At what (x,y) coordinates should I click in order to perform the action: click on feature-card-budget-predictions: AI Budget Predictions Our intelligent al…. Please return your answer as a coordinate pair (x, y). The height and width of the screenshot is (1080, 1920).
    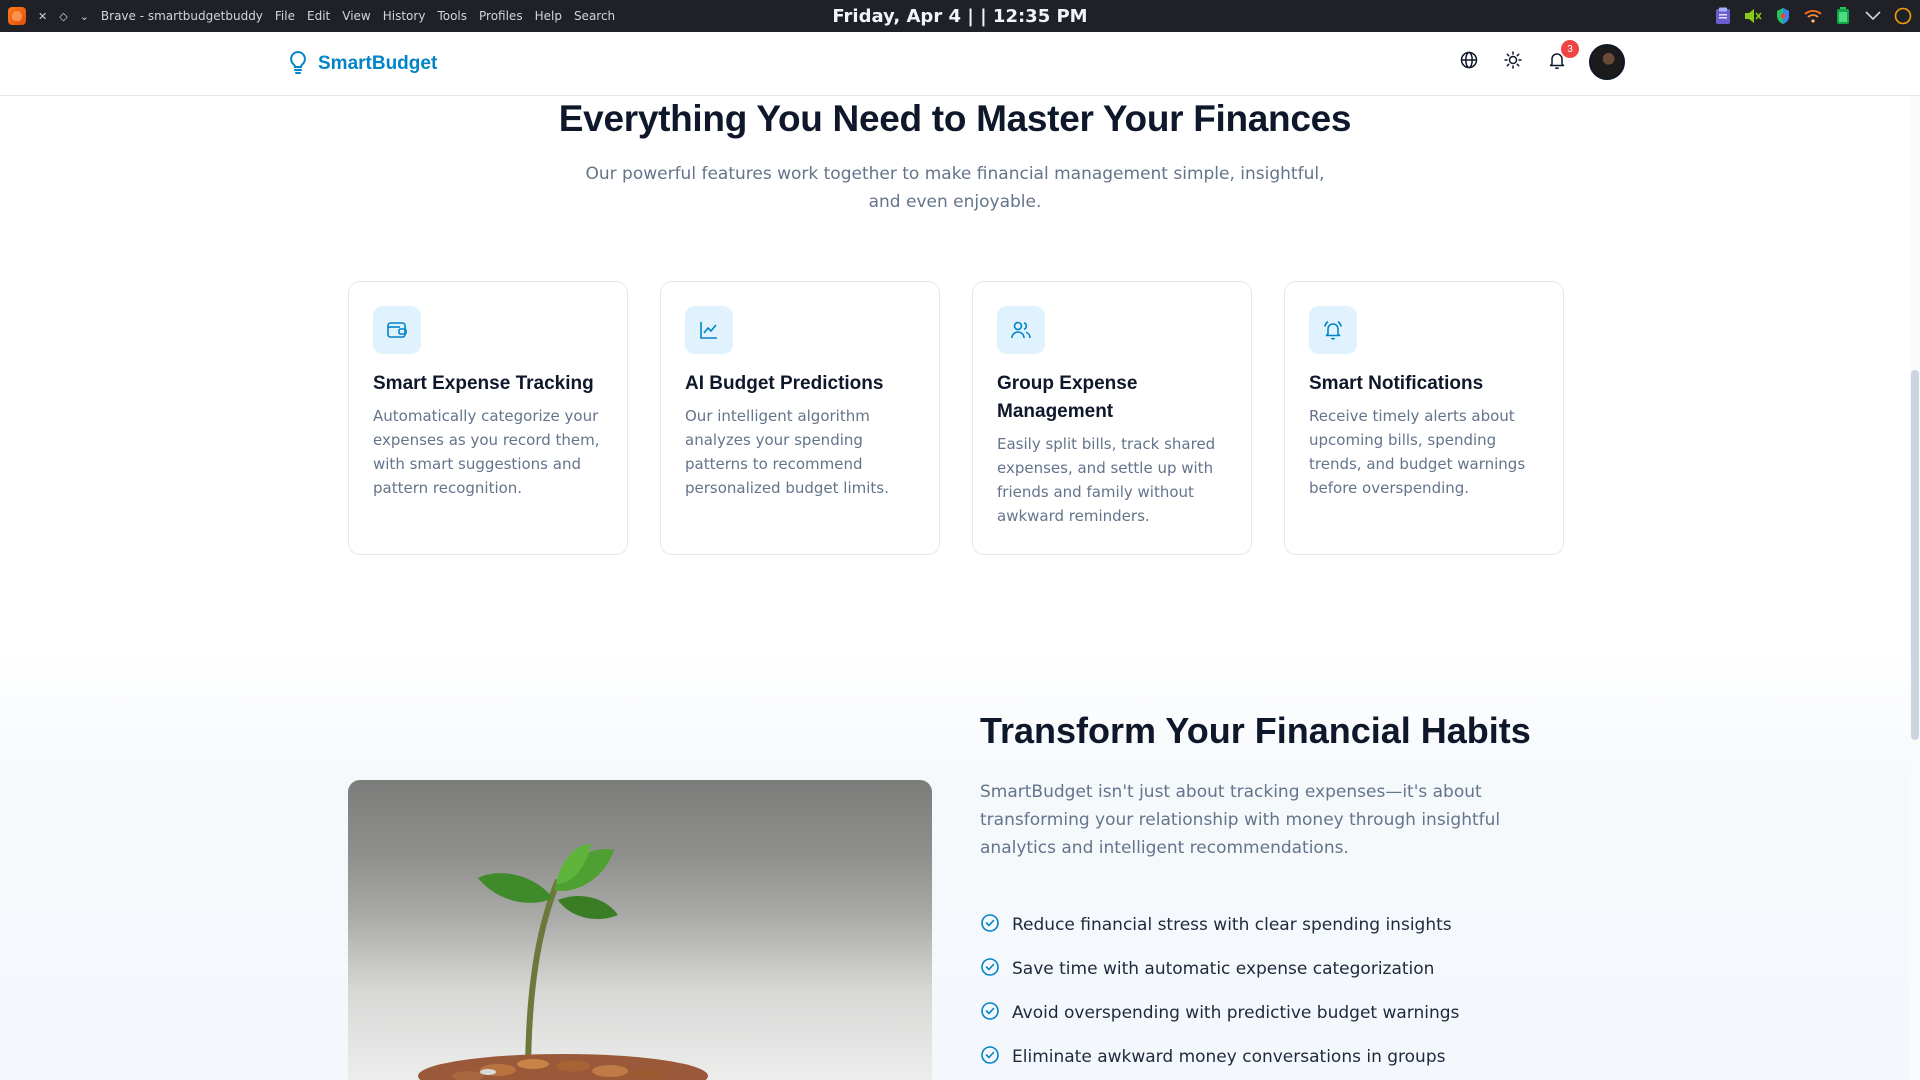
    Looking at the image, I should click on (800, 418).